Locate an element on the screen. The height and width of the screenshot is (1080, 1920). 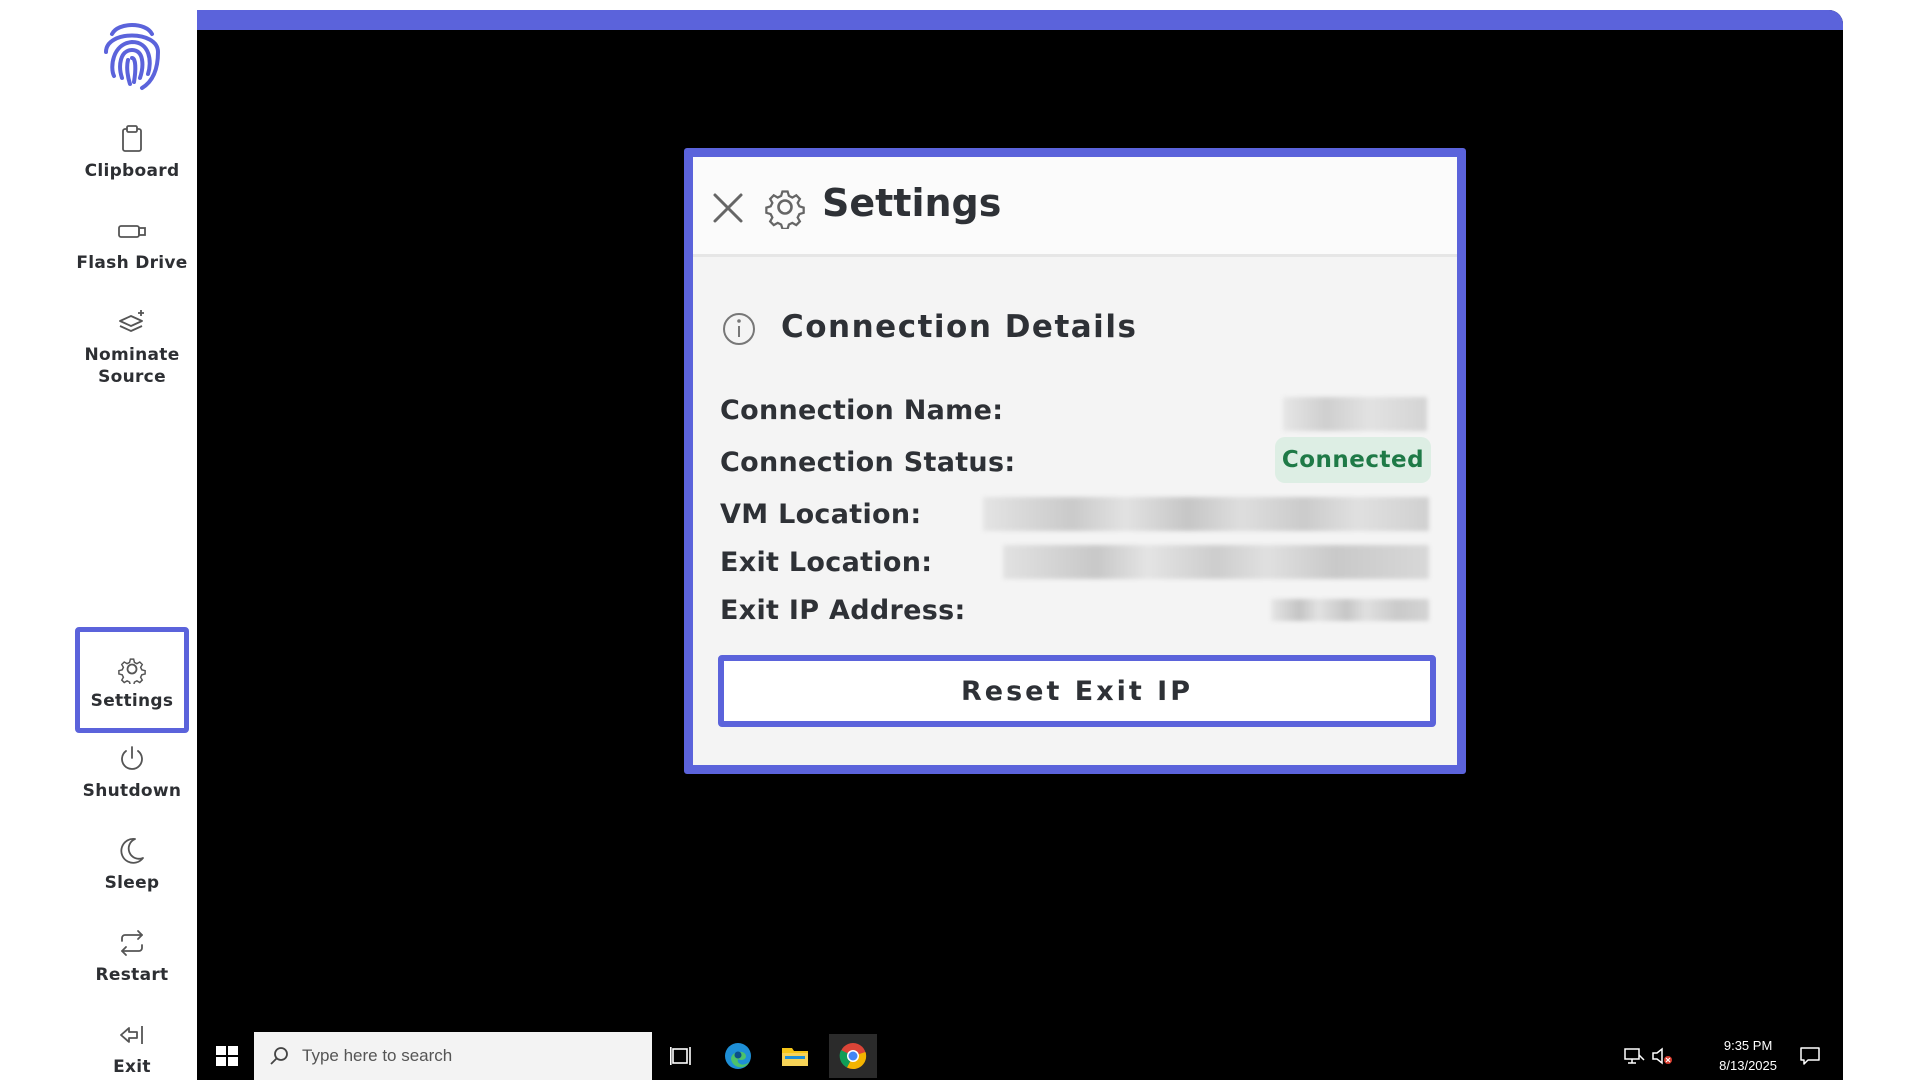
vm-location-label: VM Location: is located at coordinates (821, 514).